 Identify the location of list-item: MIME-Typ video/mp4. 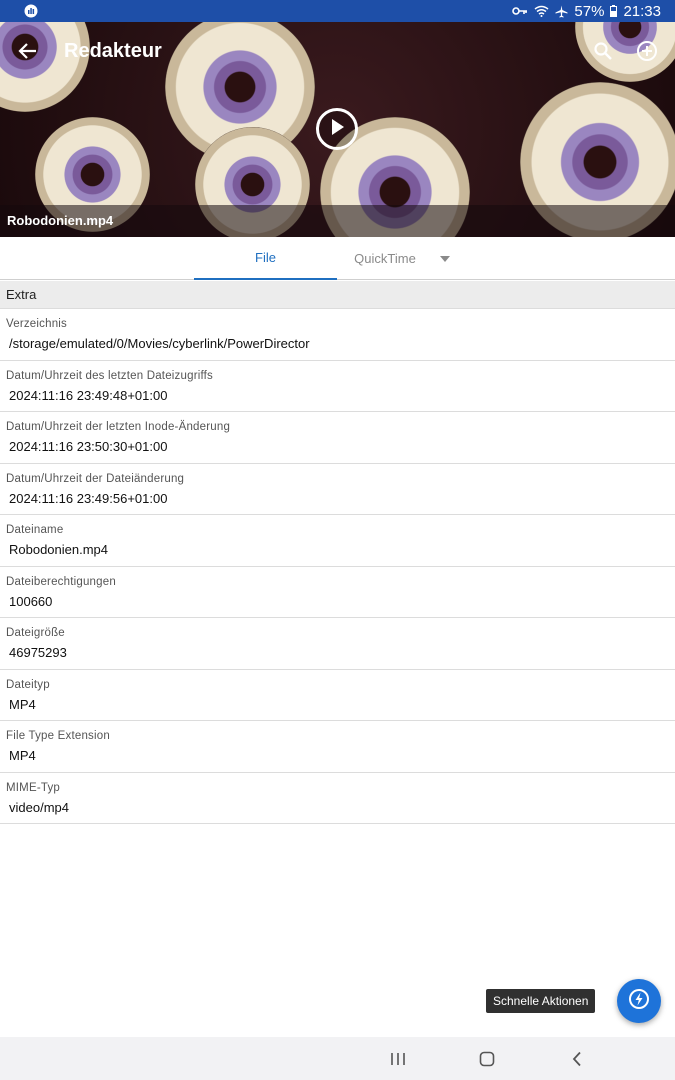
(337, 798).